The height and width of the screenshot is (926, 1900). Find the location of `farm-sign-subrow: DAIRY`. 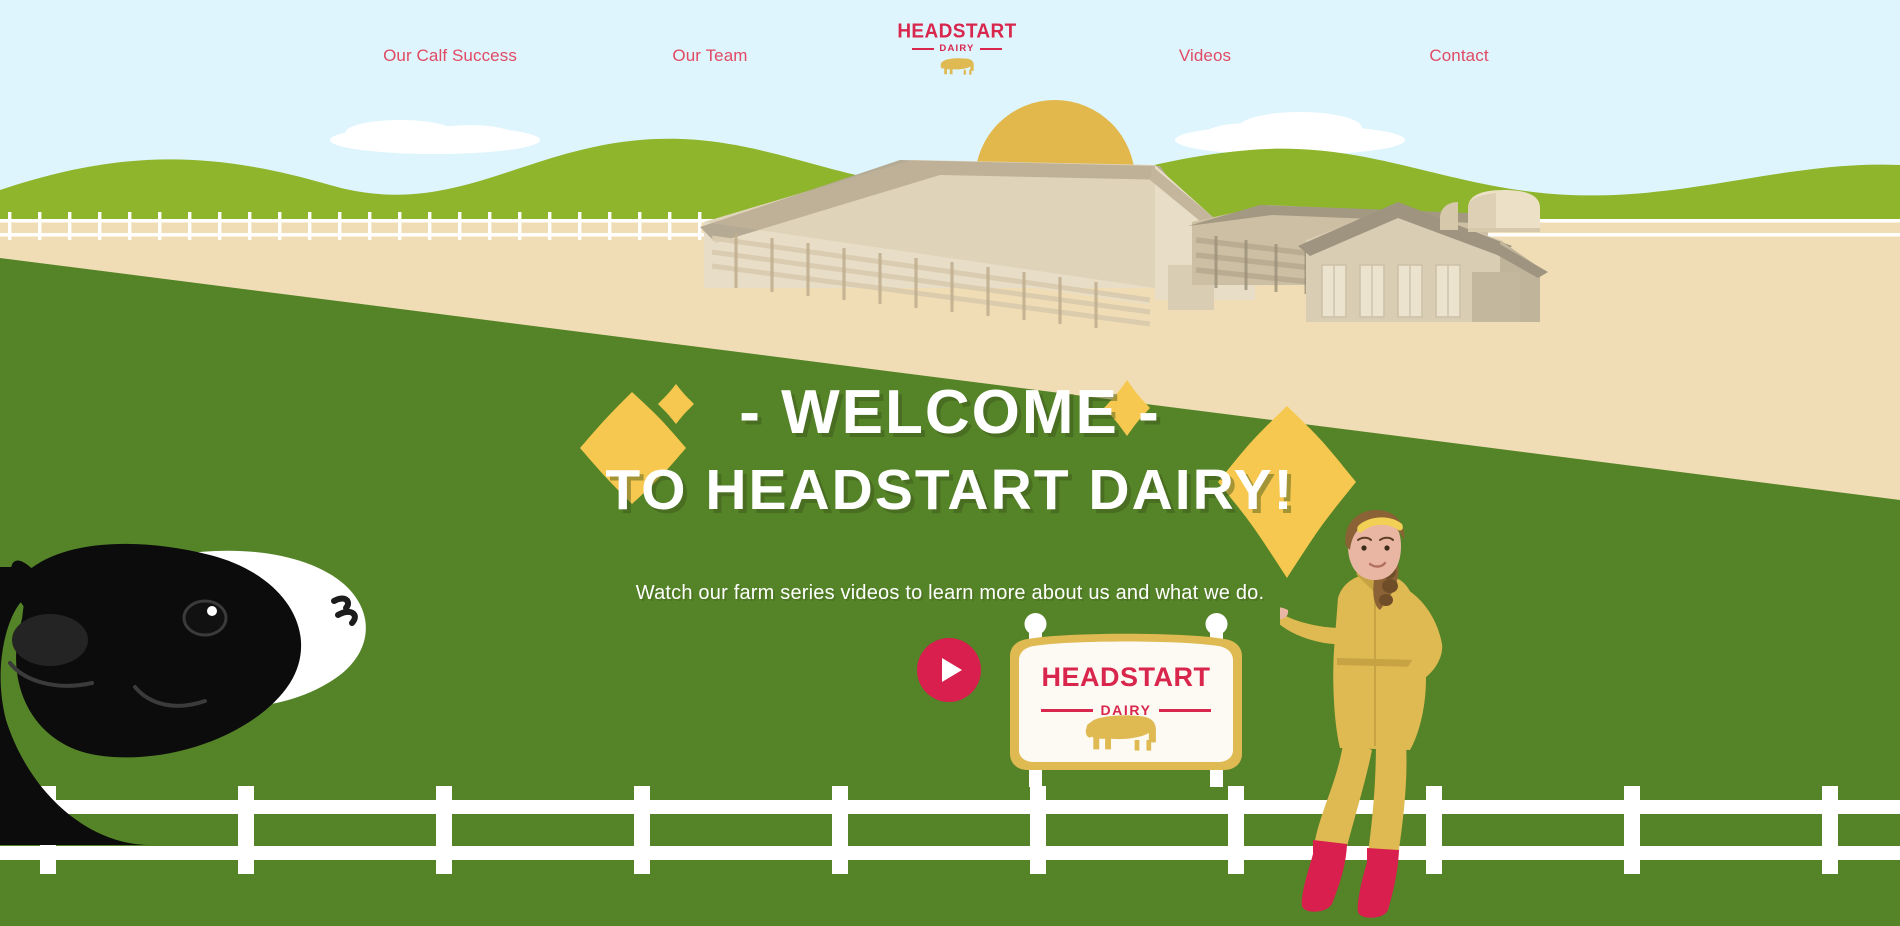

farm-sign-subrow: DAIRY is located at coordinates (1126, 710).